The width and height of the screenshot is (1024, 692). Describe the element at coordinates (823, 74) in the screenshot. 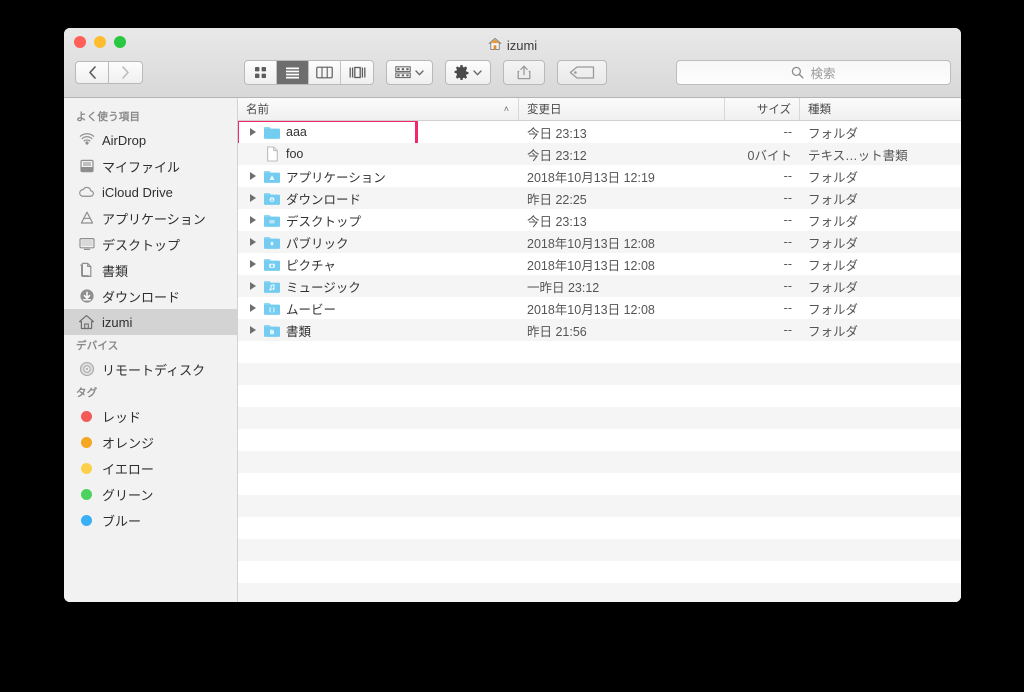

I see `search-placeholder-text: 検索` at that location.